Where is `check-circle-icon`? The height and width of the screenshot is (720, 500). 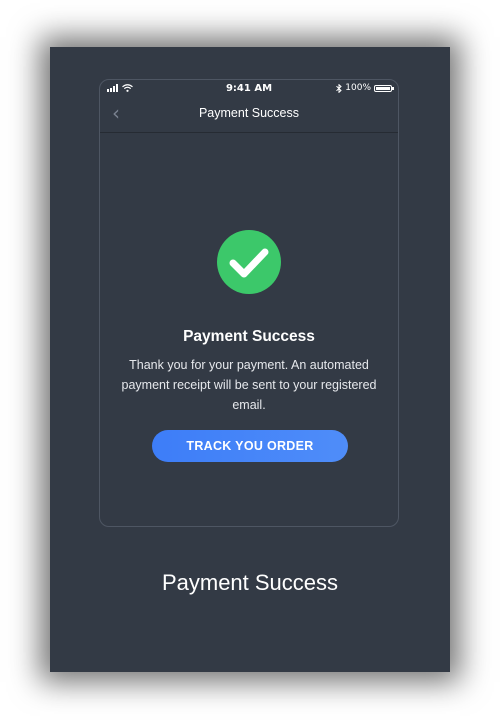 check-circle-icon is located at coordinates (249, 262).